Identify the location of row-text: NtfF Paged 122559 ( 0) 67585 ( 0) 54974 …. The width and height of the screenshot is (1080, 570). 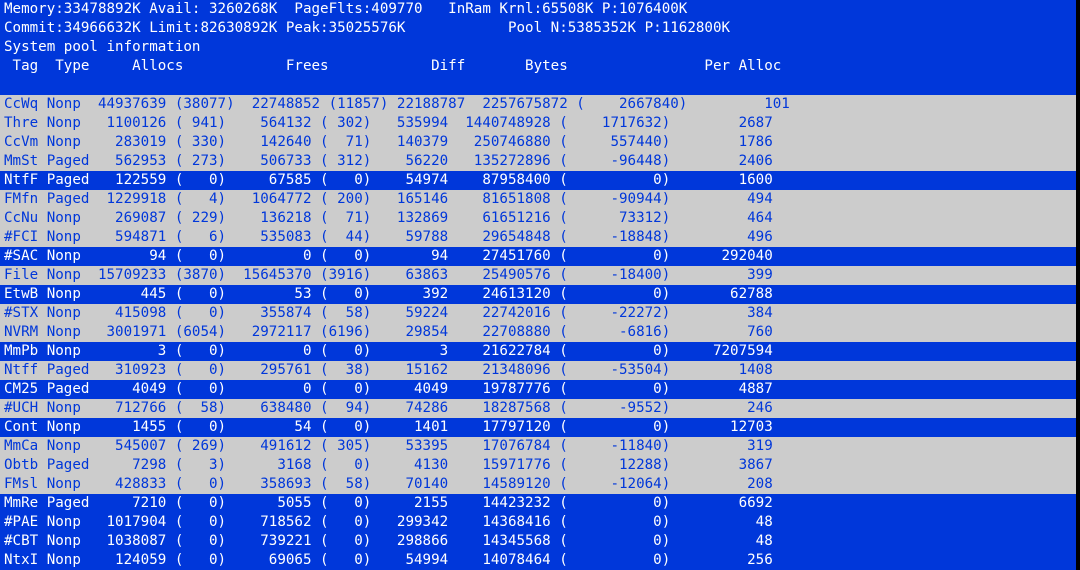
(388, 180).